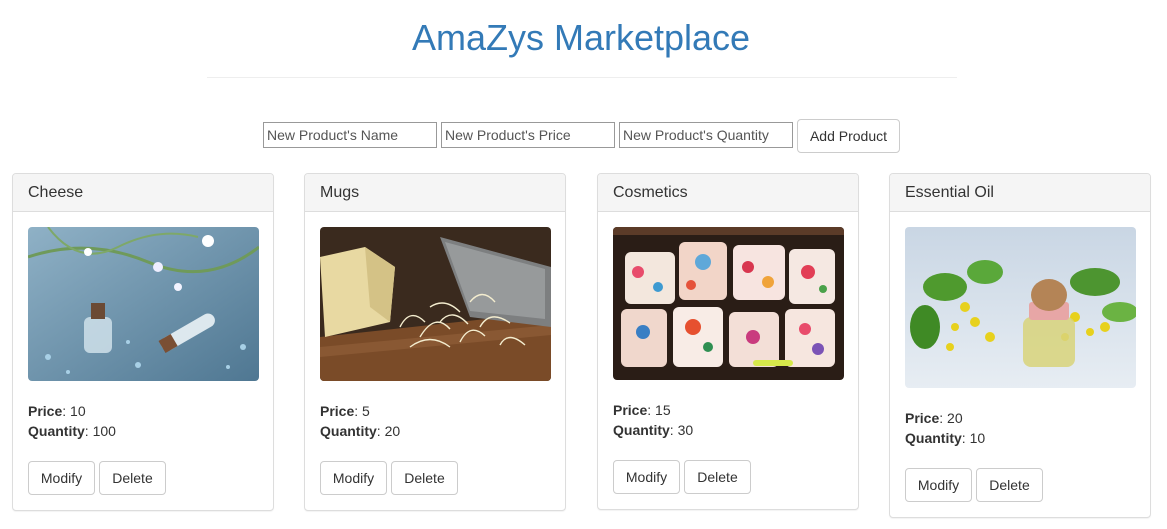 This screenshot has width=1167, height=529. I want to click on price-value: 10, so click(78, 411).